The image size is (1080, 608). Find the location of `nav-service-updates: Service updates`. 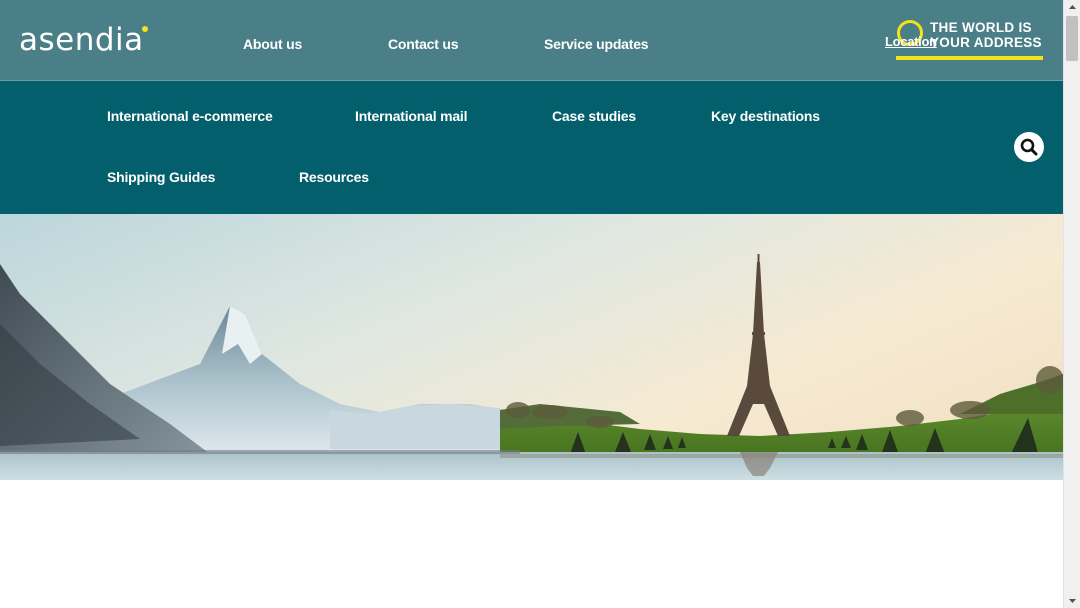

nav-service-updates: Service updates is located at coordinates (596, 44).